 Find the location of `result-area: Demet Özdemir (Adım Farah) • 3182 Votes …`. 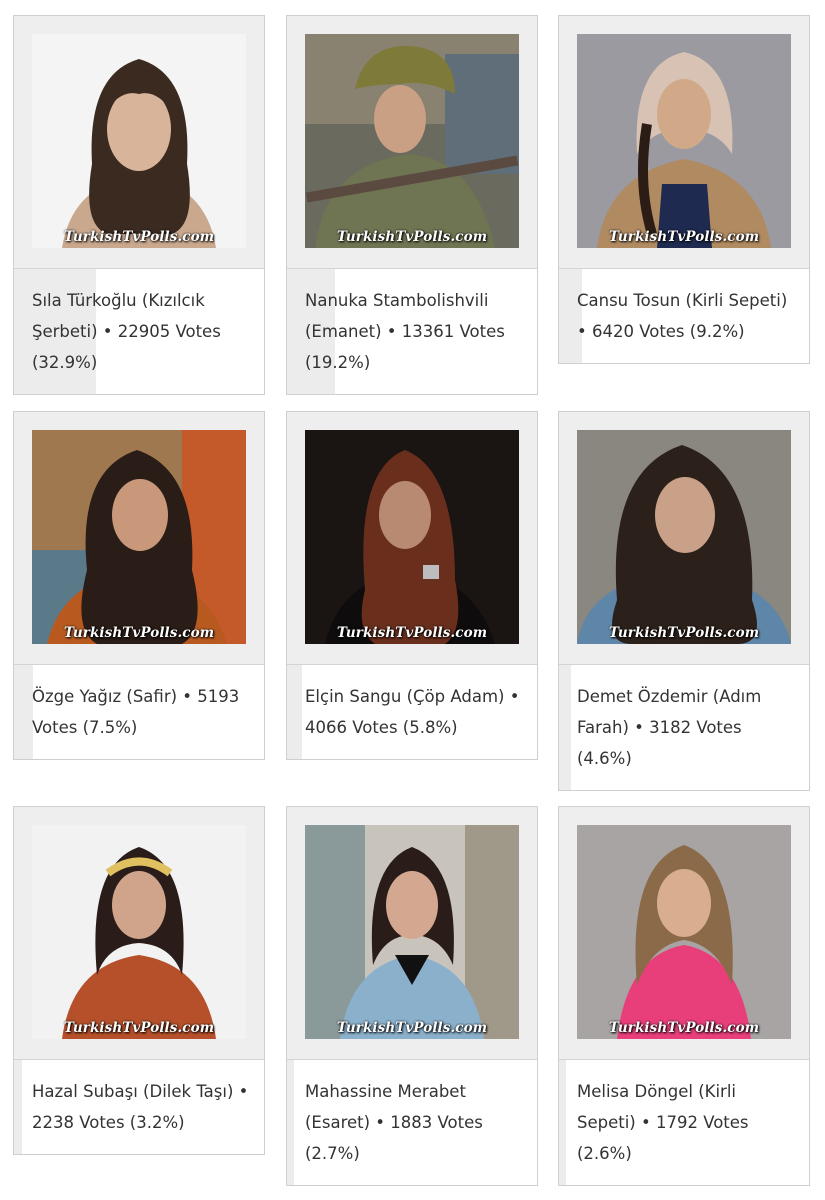

result-area: Demet Özdemir (Adım Farah) • 3182 Votes … is located at coordinates (684, 727).